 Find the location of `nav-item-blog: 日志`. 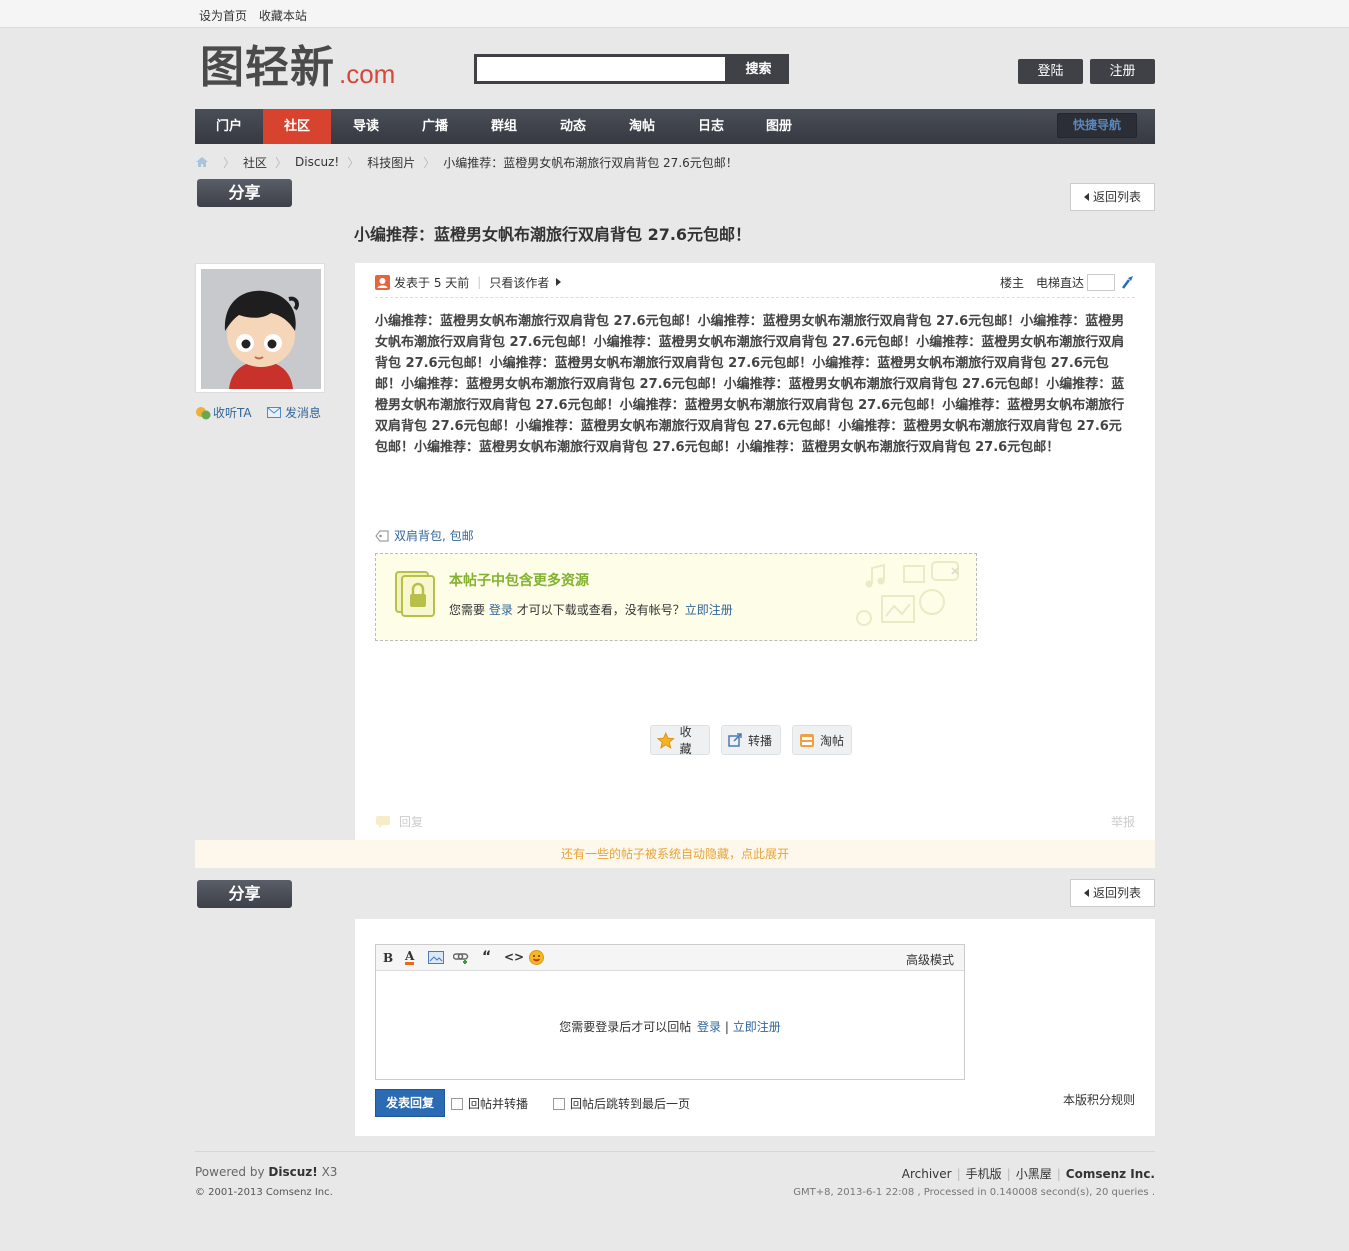

nav-item-blog: 日志 is located at coordinates (711, 126).